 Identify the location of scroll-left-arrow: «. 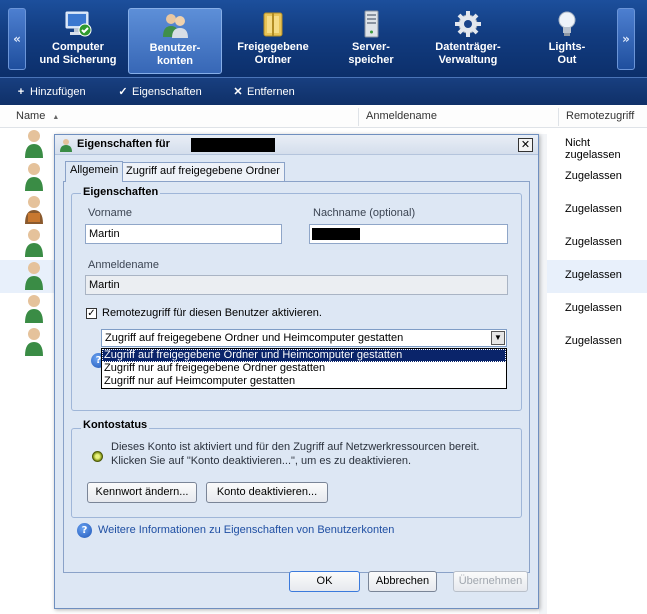
(17, 39).